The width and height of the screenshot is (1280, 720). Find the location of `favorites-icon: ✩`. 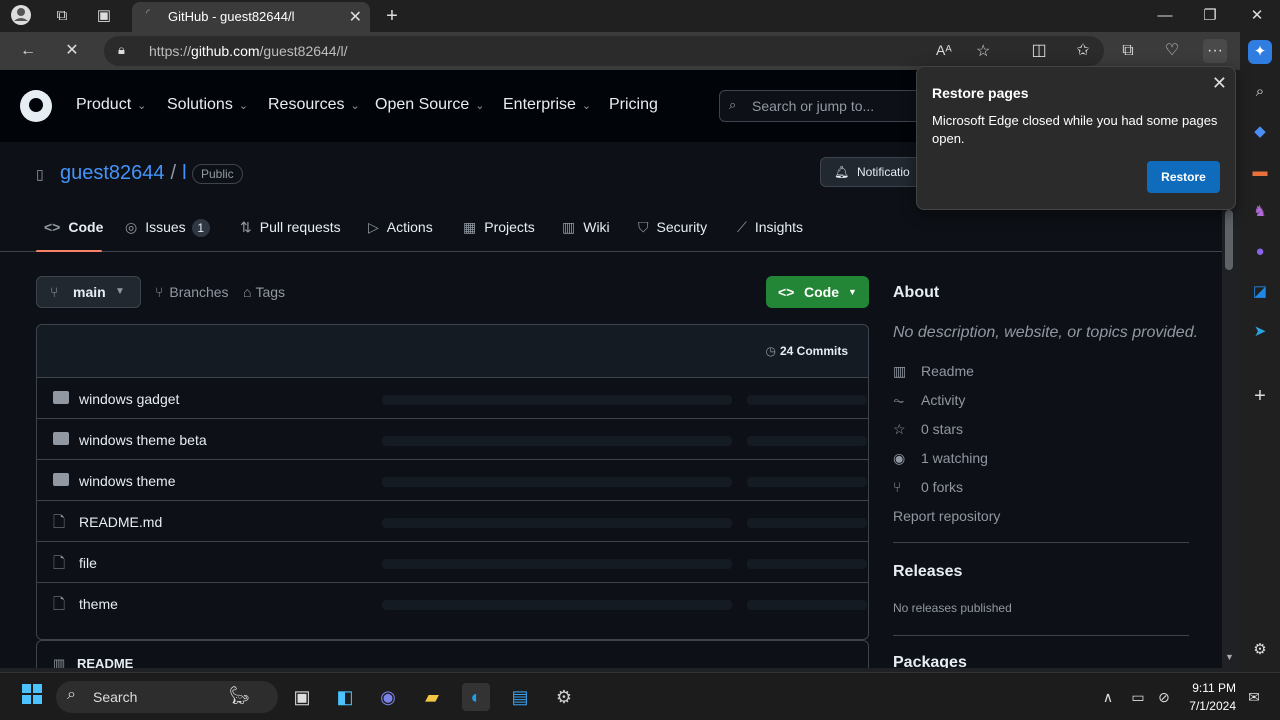

favorites-icon: ✩ is located at coordinates (1083, 51).